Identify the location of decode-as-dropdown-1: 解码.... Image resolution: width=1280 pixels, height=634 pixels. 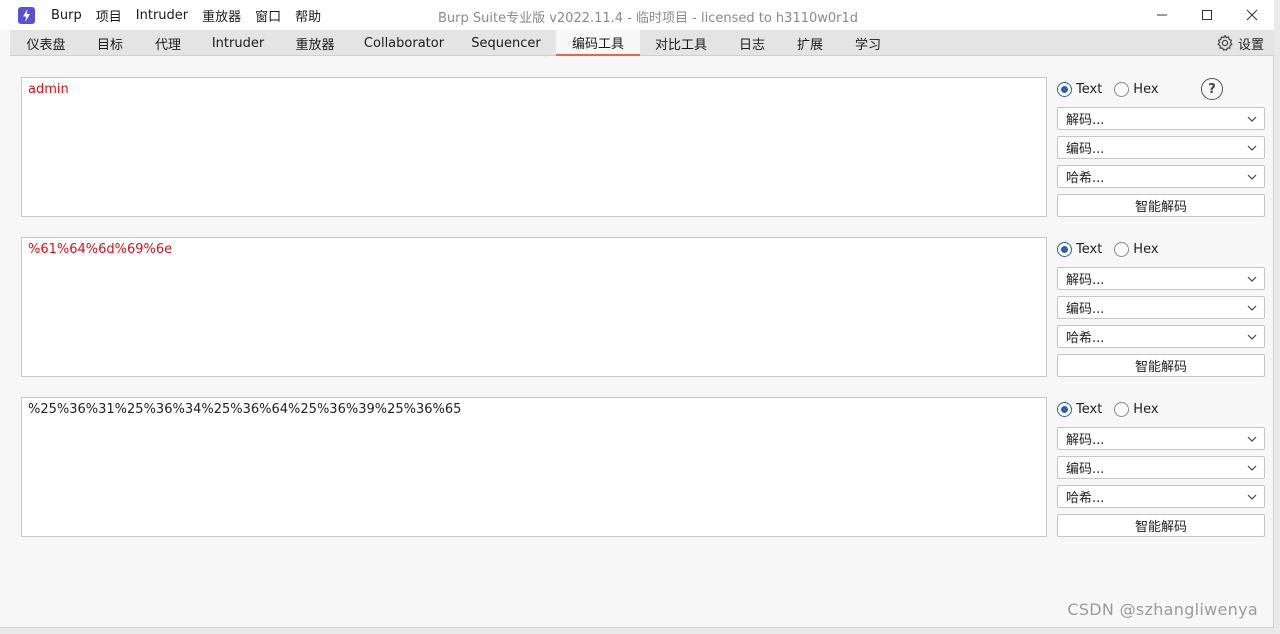
(1161, 118).